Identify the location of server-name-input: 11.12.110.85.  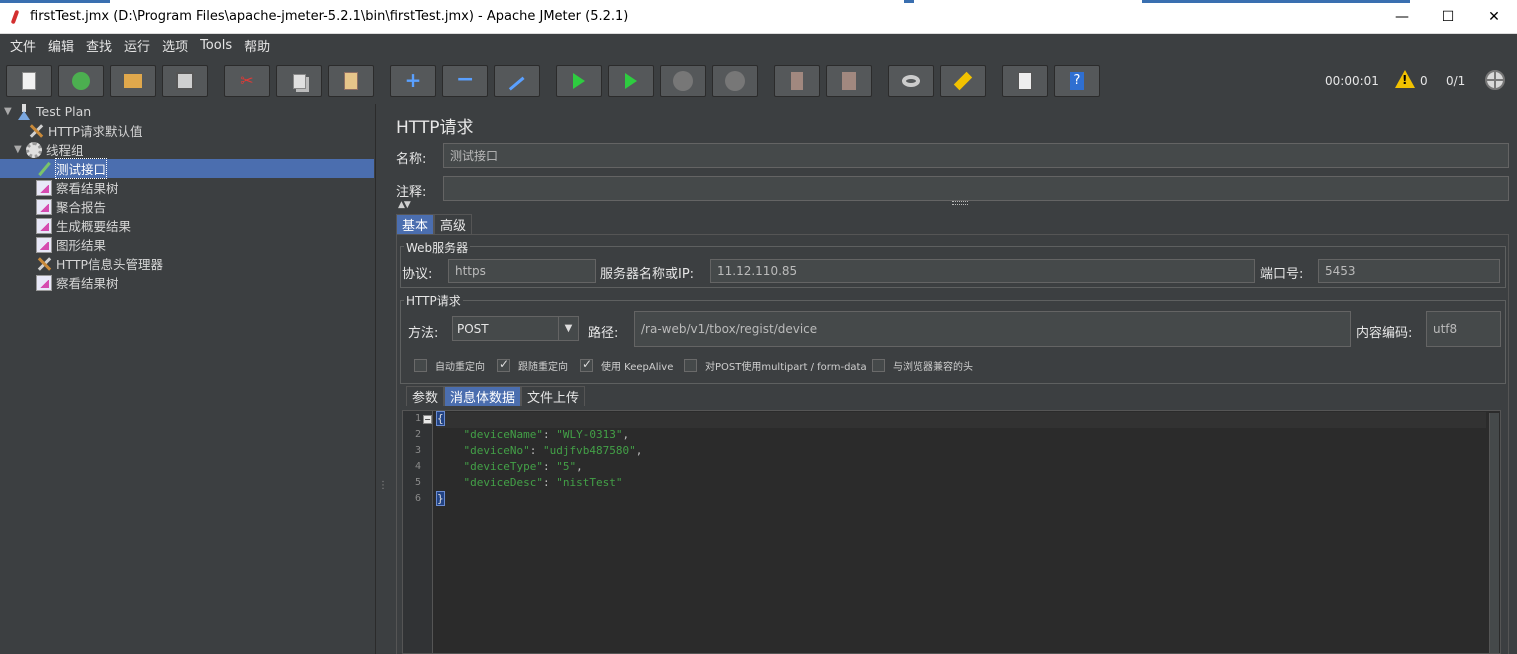
(982, 271).